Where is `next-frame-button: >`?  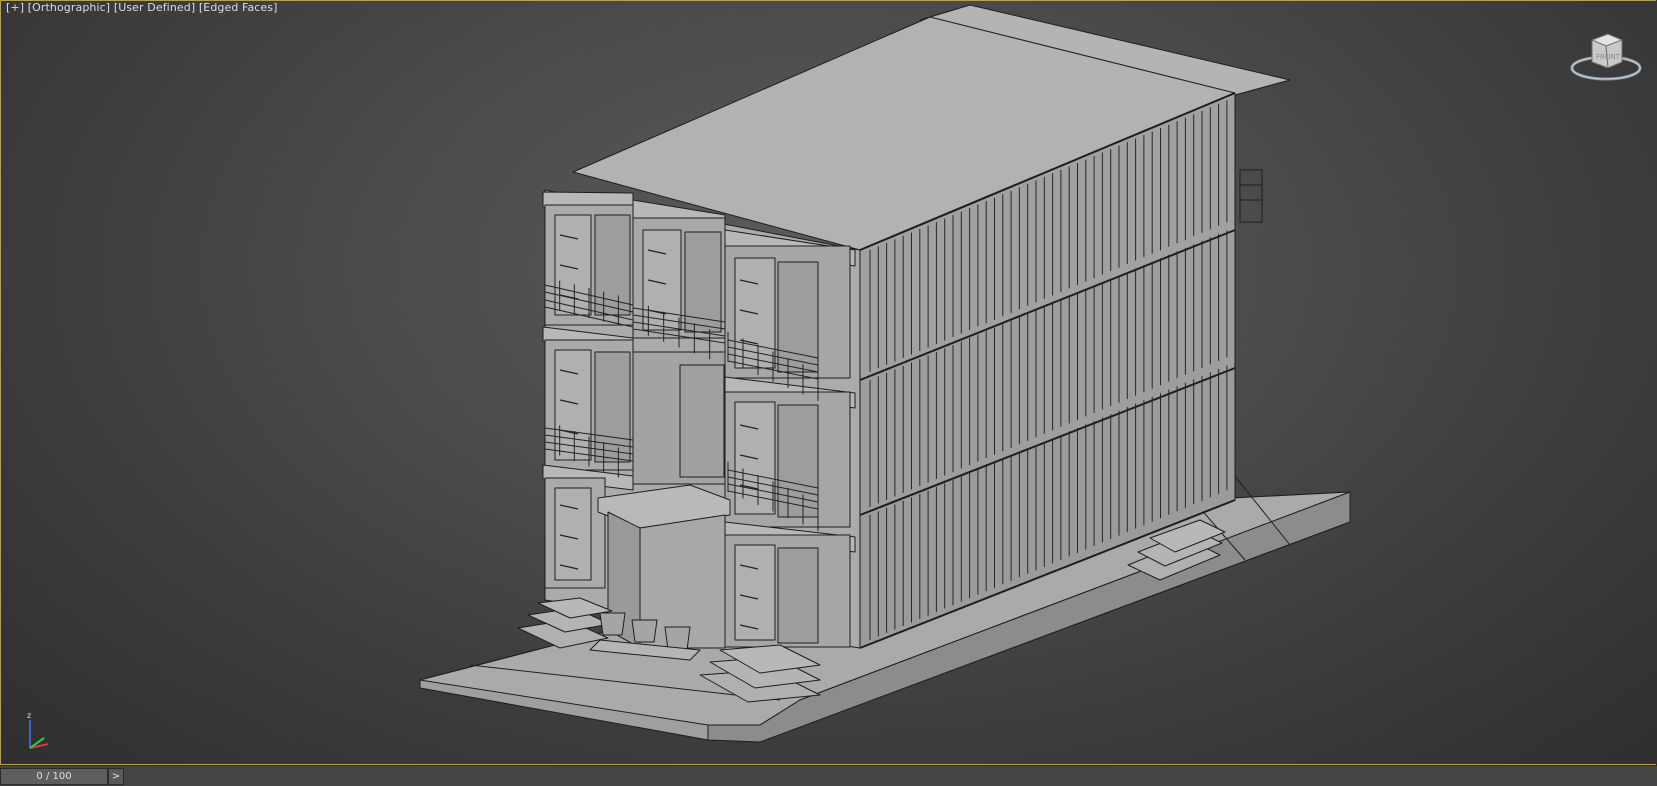 next-frame-button: > is located at coordinates (116, 776).